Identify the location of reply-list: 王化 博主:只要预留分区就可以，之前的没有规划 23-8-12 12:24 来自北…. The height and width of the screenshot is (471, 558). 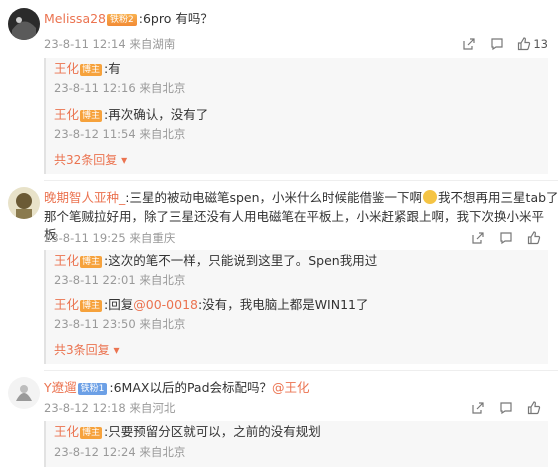
(296, 444).